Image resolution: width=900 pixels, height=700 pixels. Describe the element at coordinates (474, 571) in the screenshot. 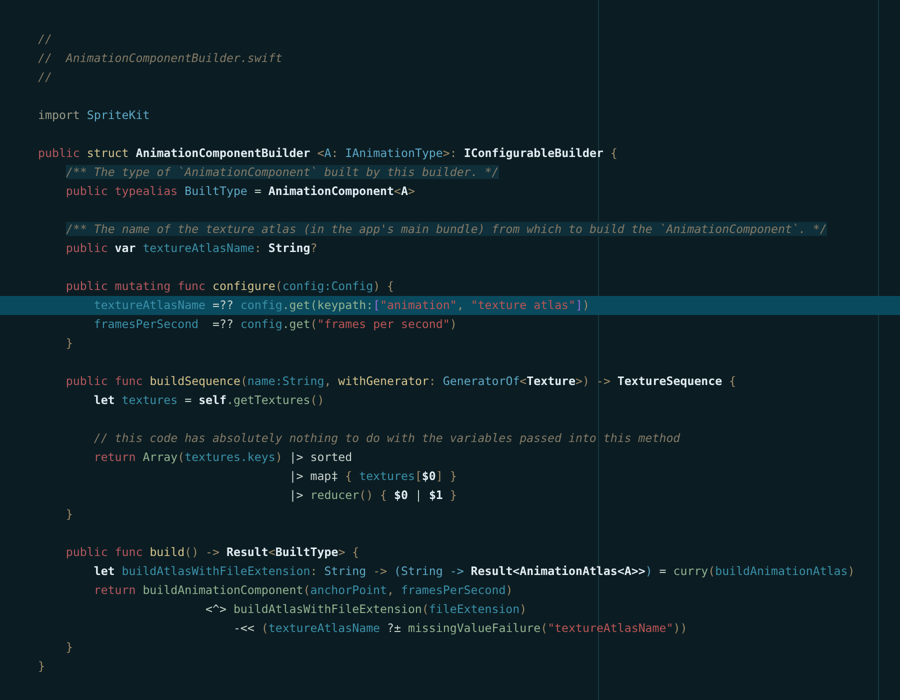

I see `code-line: let buildAtlasWithFileExtension: String -> (String -> Result<AnimationAtlas<A>>) = curry(buildAnimationAtlas)` at that location.